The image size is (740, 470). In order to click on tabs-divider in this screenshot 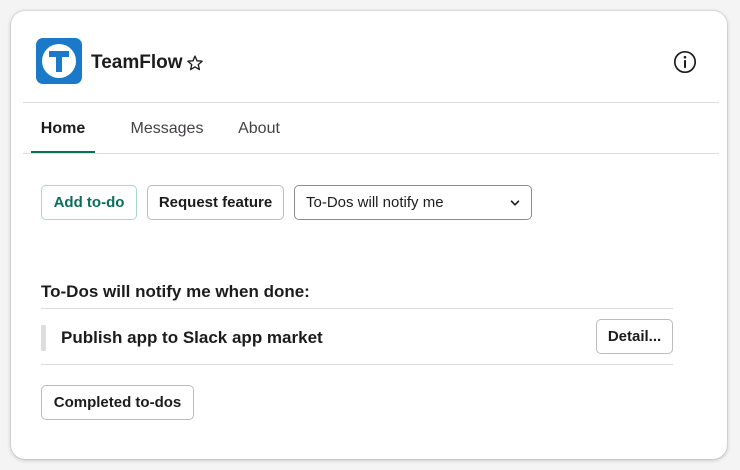, I will do `click(371, 153)`.